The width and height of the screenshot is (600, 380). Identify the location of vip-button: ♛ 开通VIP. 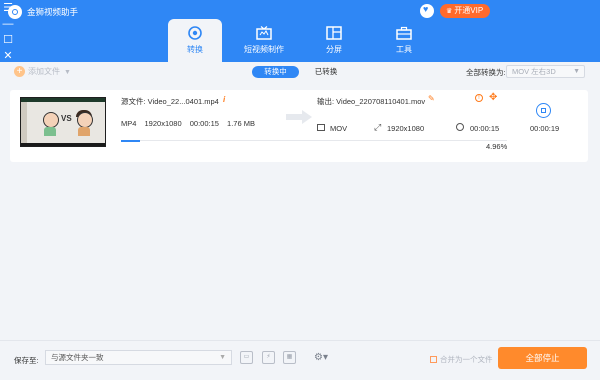
(465, 11).